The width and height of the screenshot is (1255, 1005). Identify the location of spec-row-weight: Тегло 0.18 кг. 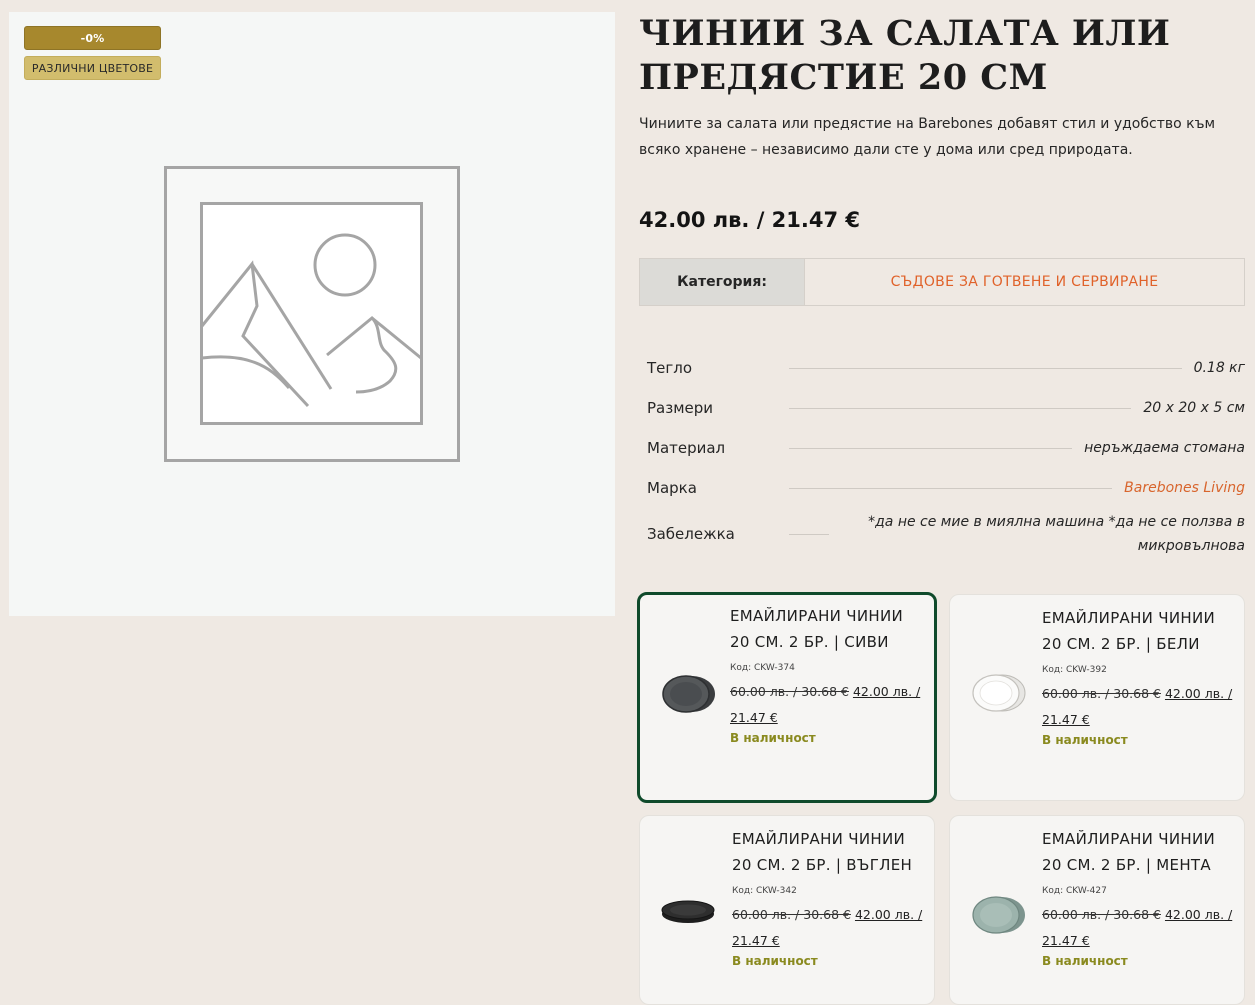
(946, 368).